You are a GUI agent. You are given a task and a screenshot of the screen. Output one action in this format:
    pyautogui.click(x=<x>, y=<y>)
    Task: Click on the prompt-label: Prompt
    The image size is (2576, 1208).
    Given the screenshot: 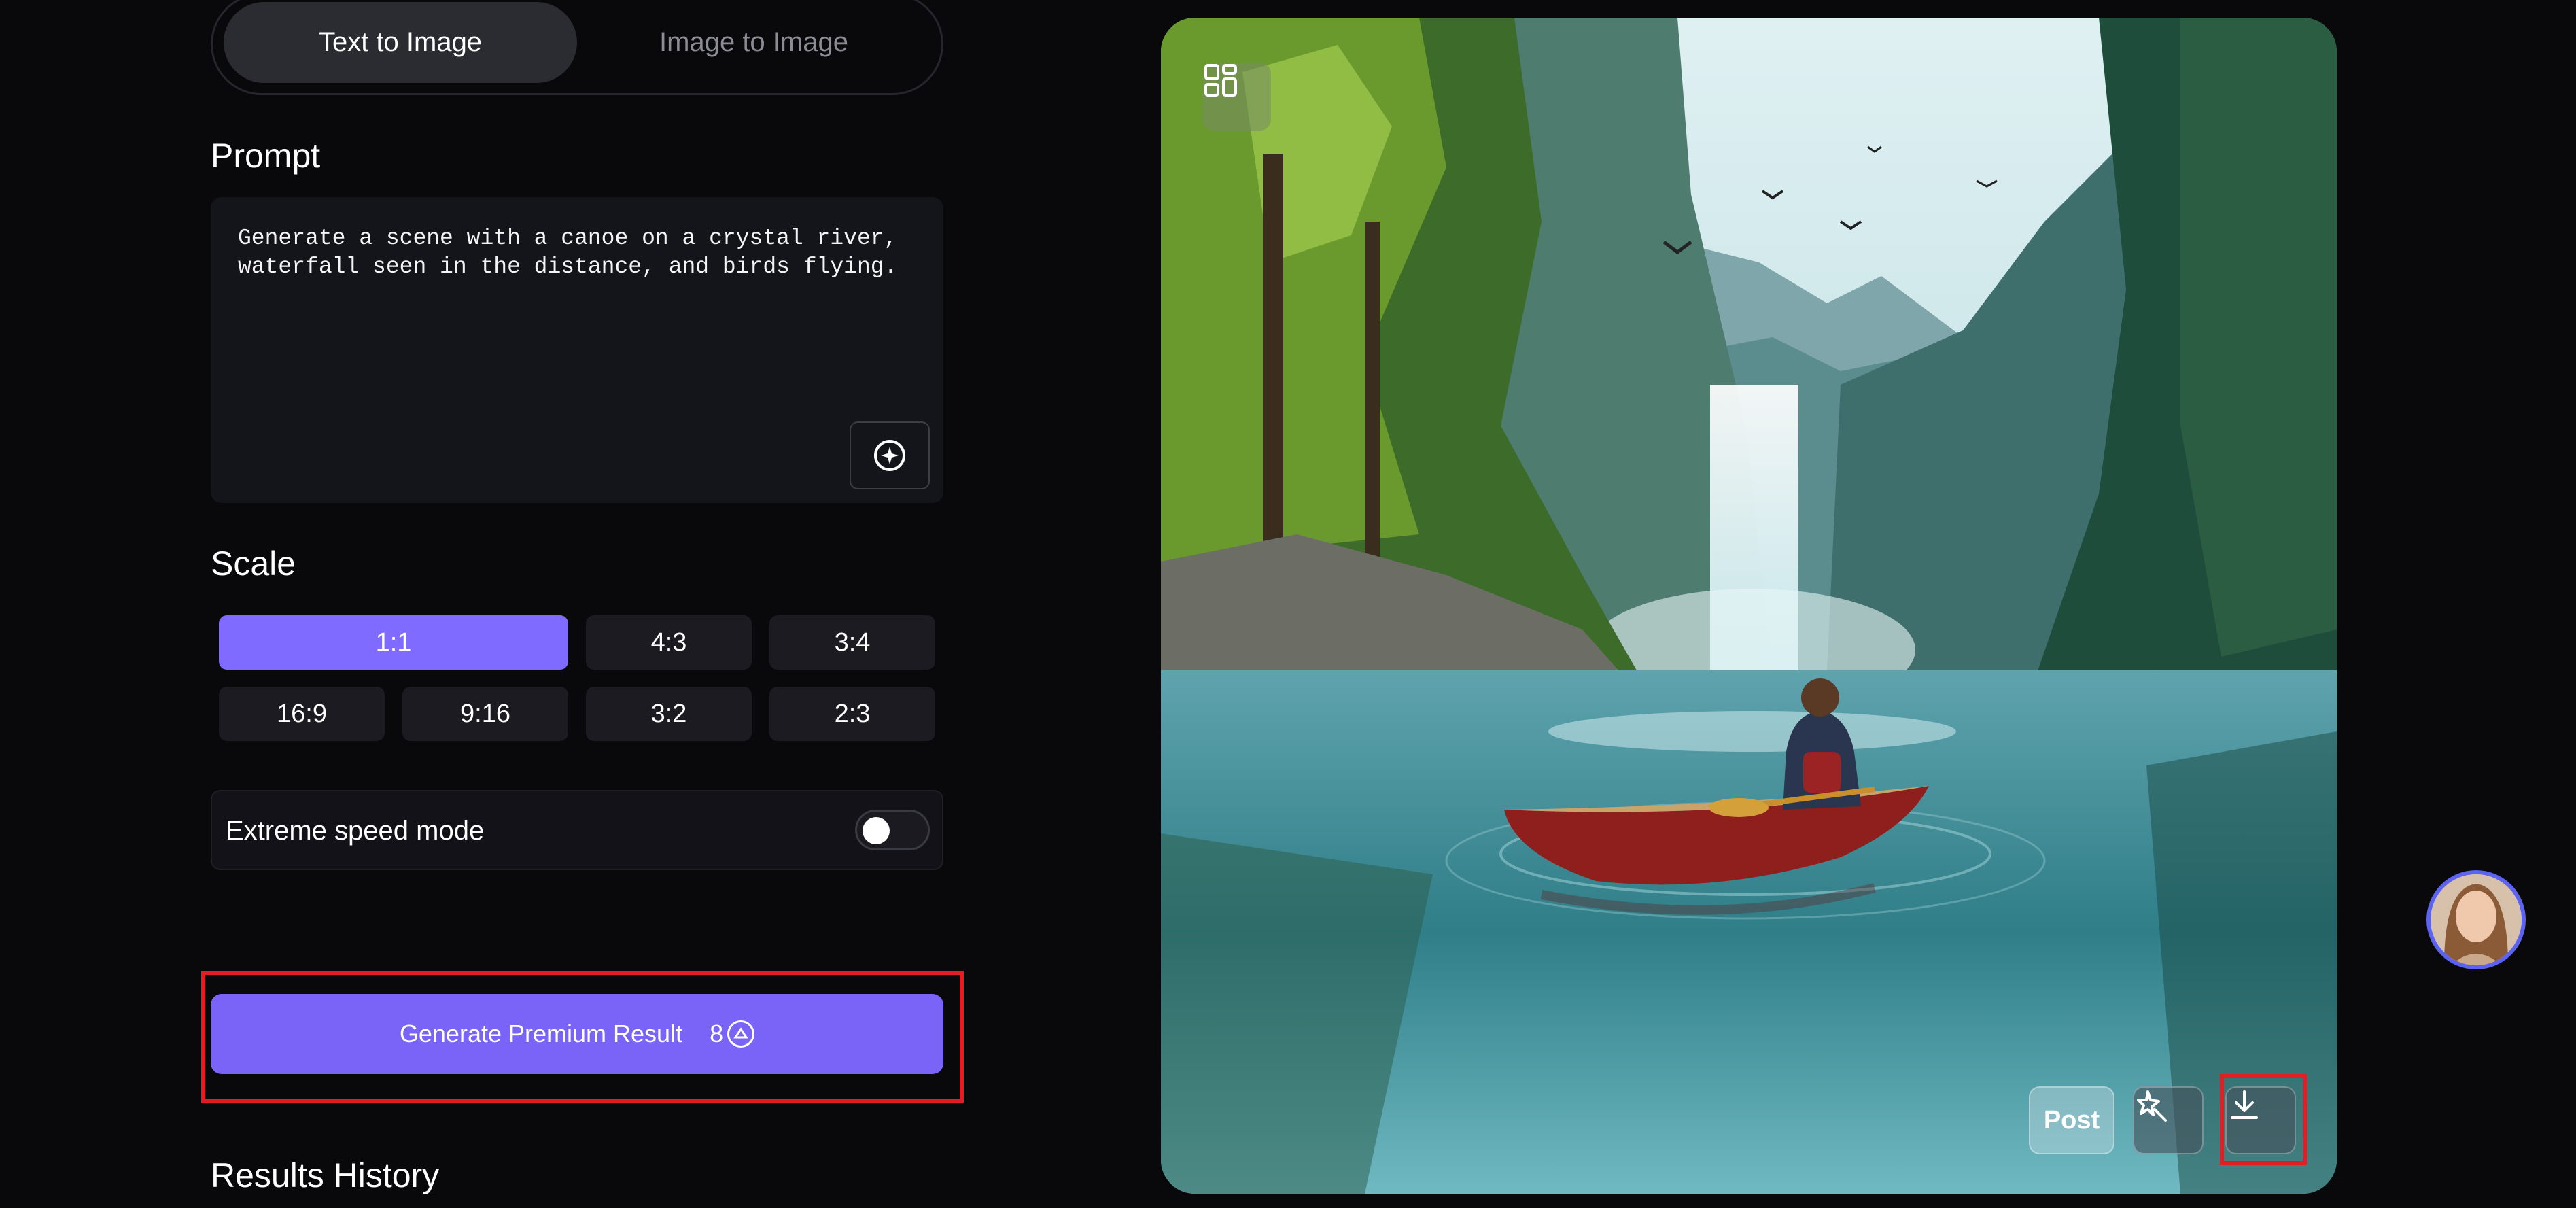 What is the action you would take?
    pyautogui.click(x=266, y=156)
    